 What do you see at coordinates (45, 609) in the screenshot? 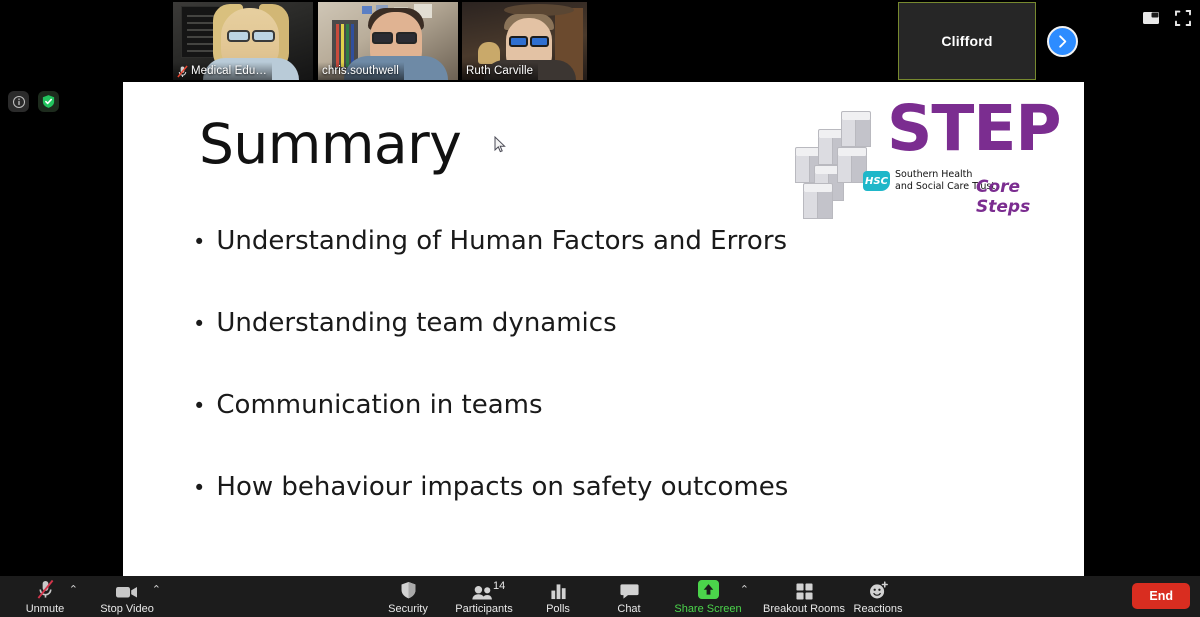
I see `unmute-label: Unmute` at bounding box center [45, 609].